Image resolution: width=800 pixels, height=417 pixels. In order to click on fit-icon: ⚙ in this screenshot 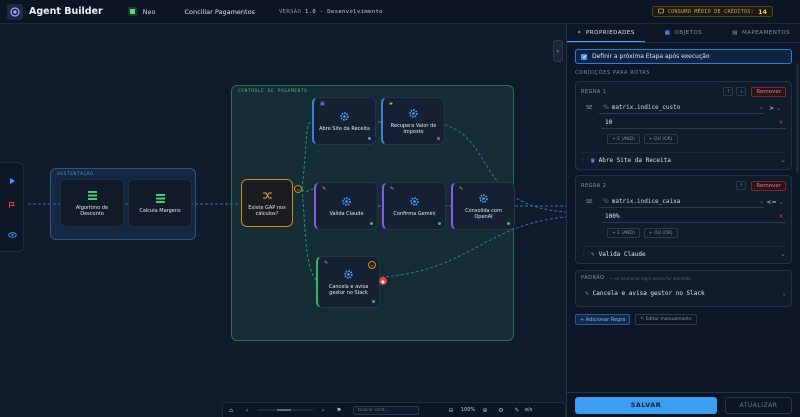, I will do `click(501, 410)`.